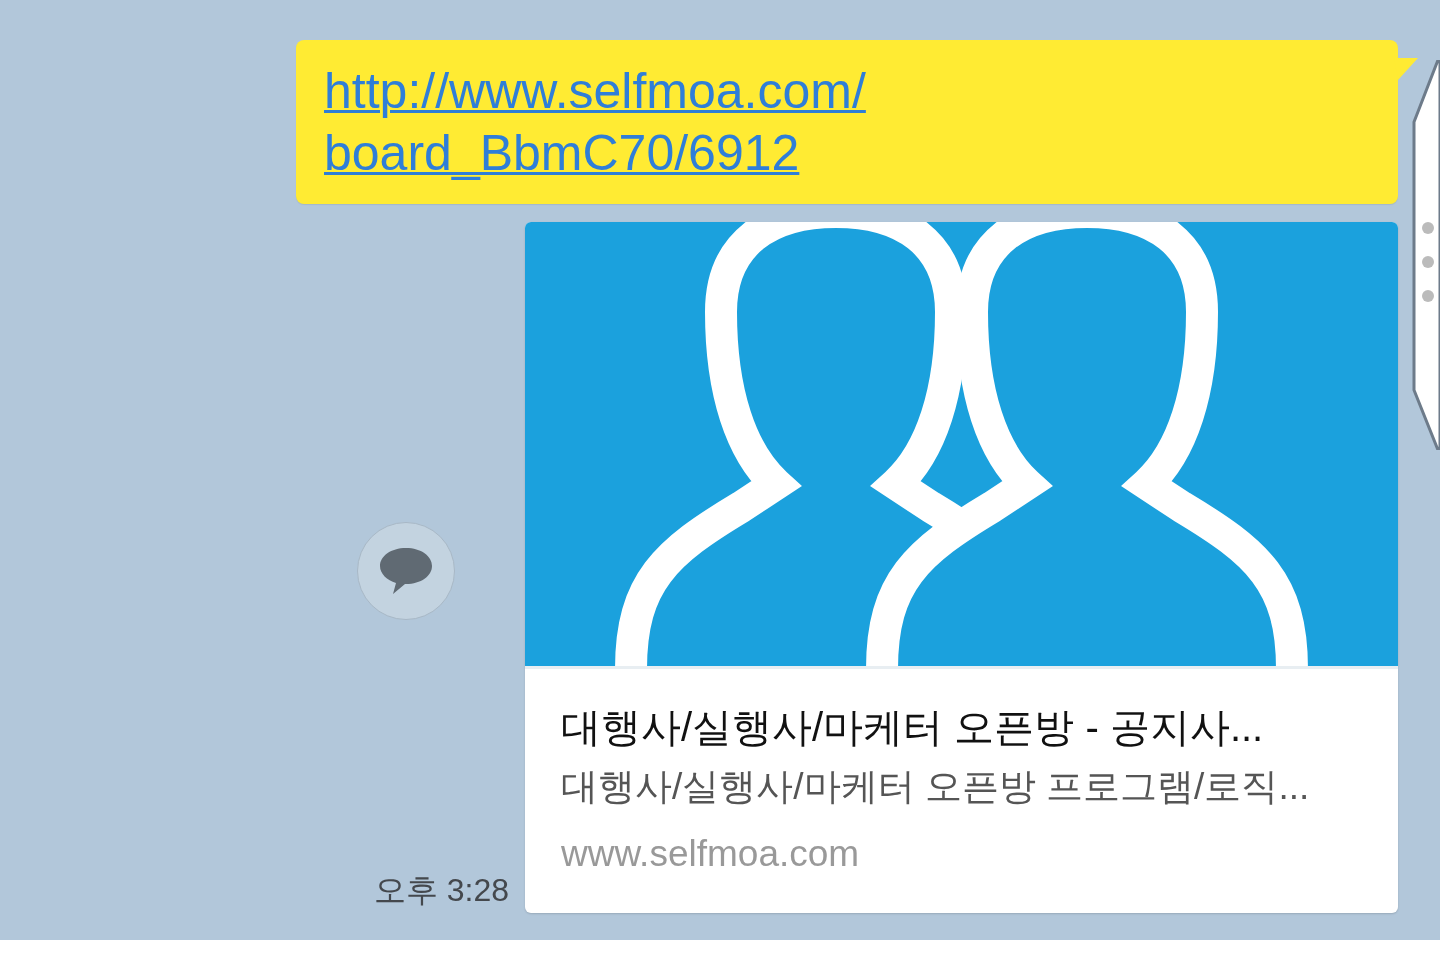 The height and width of the screenshot is (961, 1440). Describe the element at coordinates (441, 890) in the screenshot. I see `message-time: 오후 3:28` at that location.